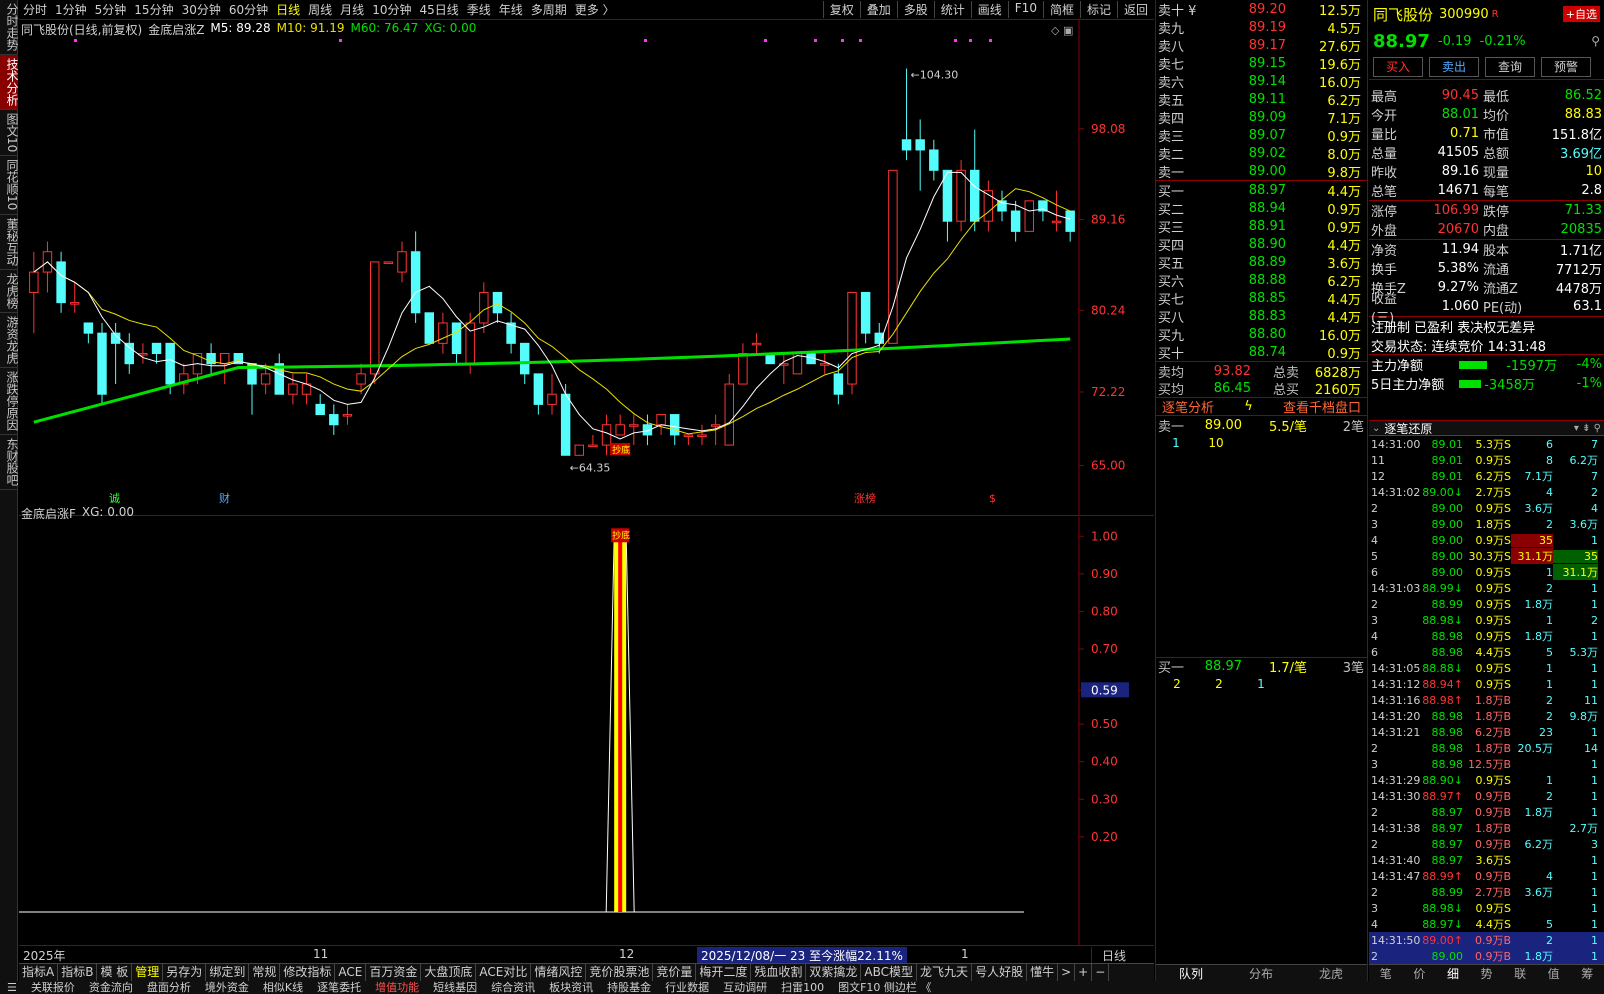 This screenshot has width=1604, height=994. I want to click on toolbar-action-8: 返回, so click(1135, 9).